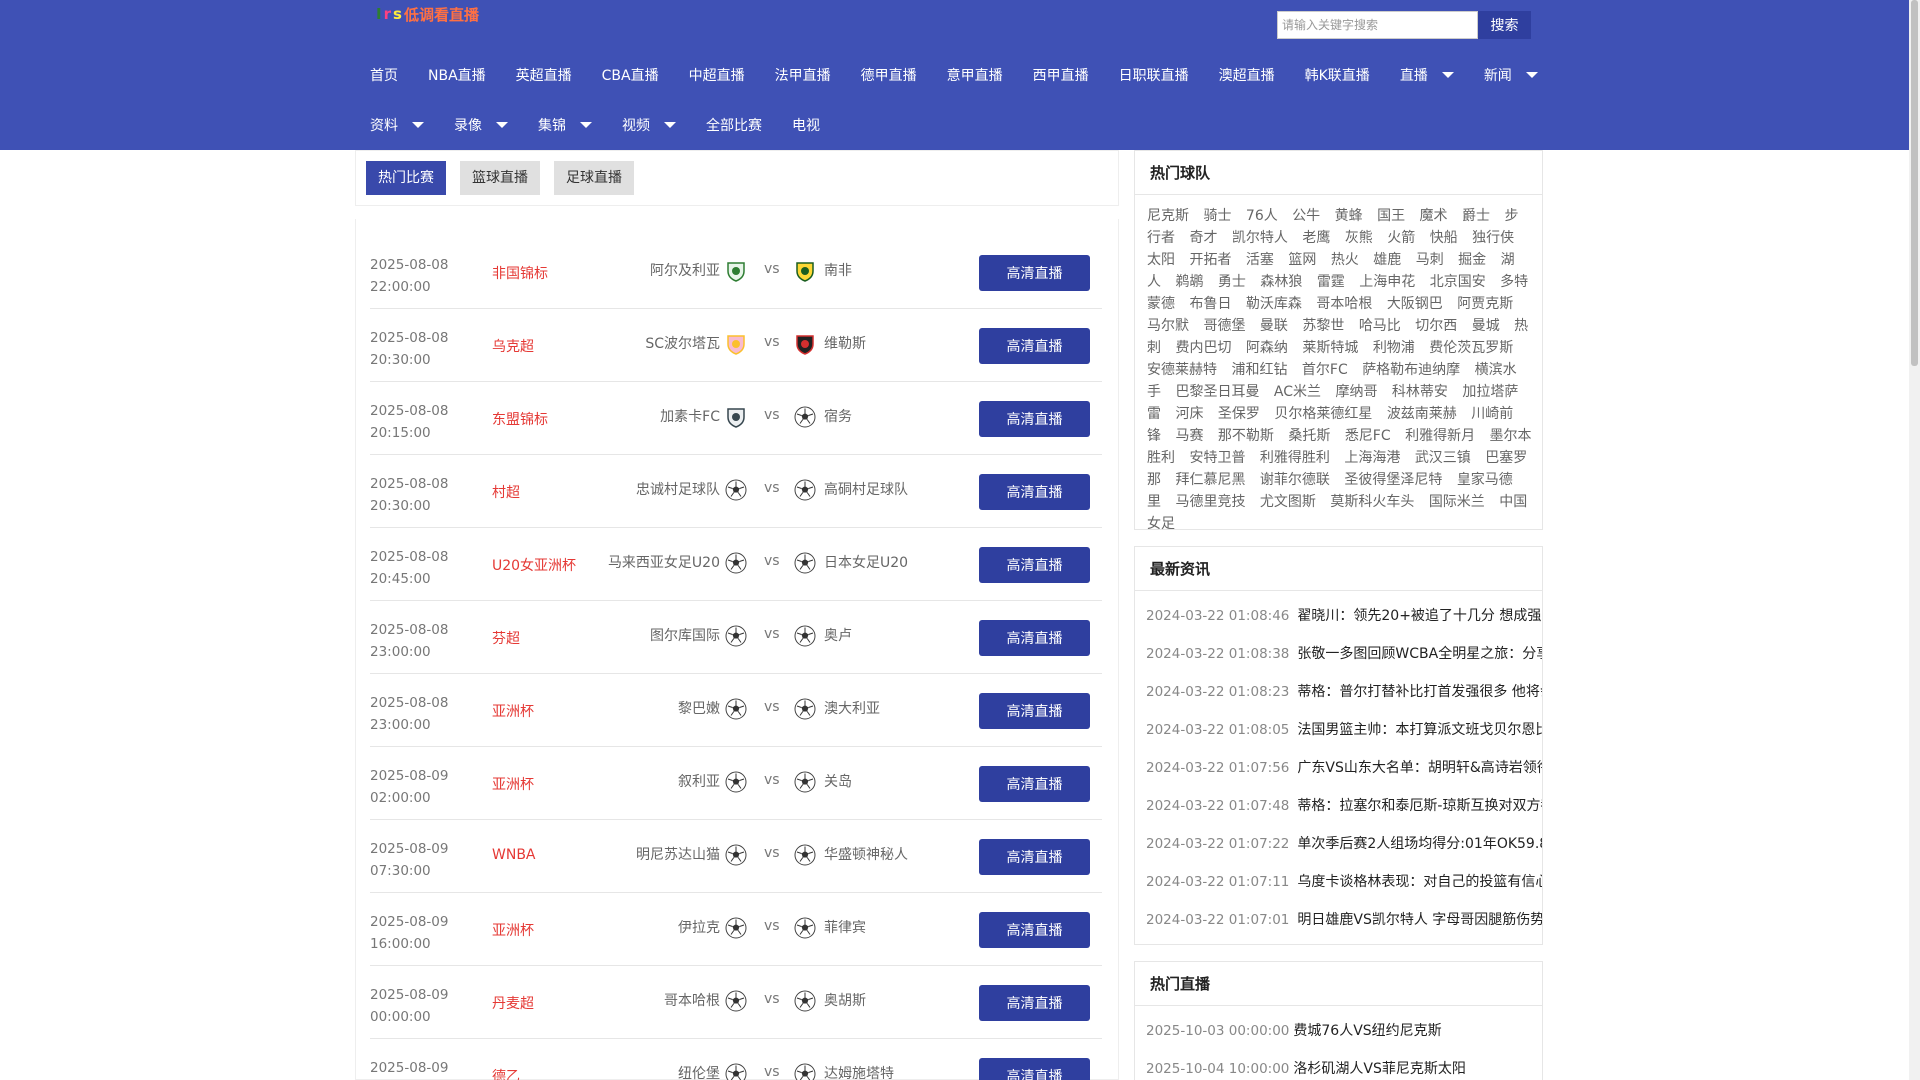 The width and height of the screenshot is (1920, 1080). I want to click on news-title: 明日雄鹿VS凯尔特人 字母哥因腿筋伤势出战成疑, so click(1419, 920).